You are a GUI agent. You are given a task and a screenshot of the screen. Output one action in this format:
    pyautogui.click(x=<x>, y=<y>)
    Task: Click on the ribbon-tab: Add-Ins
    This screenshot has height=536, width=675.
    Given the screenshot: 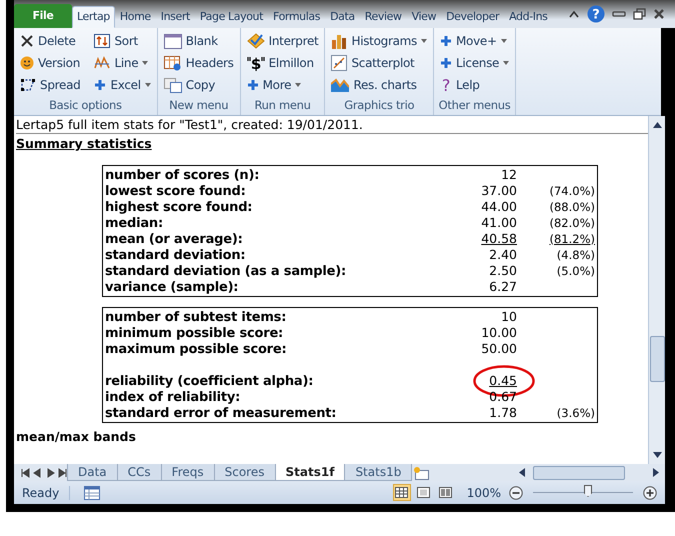 What is the action you would take?
    pyautogui.click(x=528, y=17)
    